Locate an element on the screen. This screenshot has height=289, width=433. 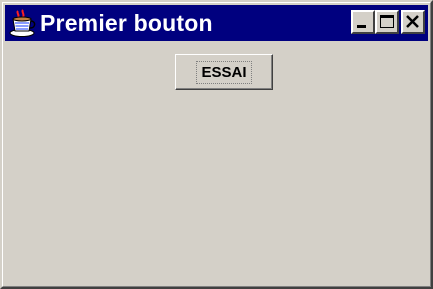
minimize-icon is located at coordinates (361, 26).